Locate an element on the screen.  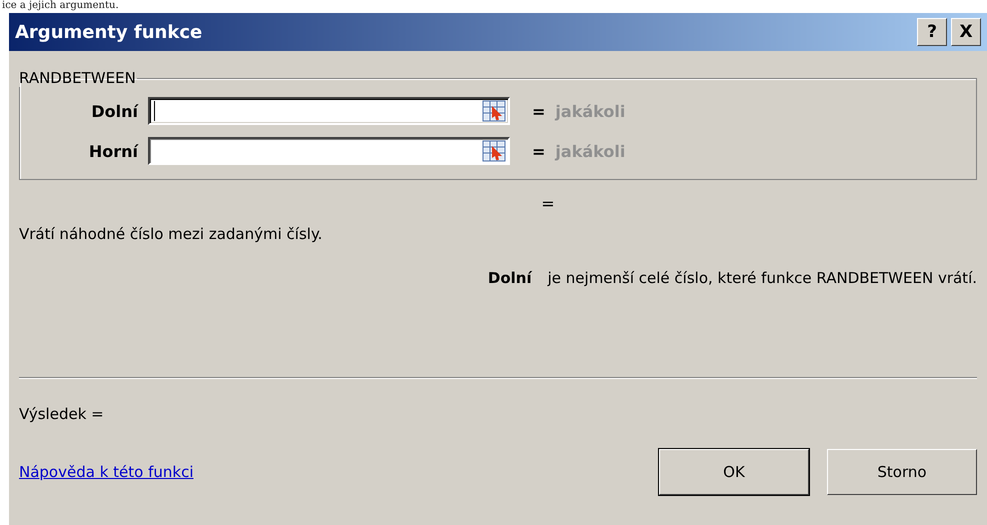
help-link: Nápověda k této funkci is located at coordinates (106, 472).